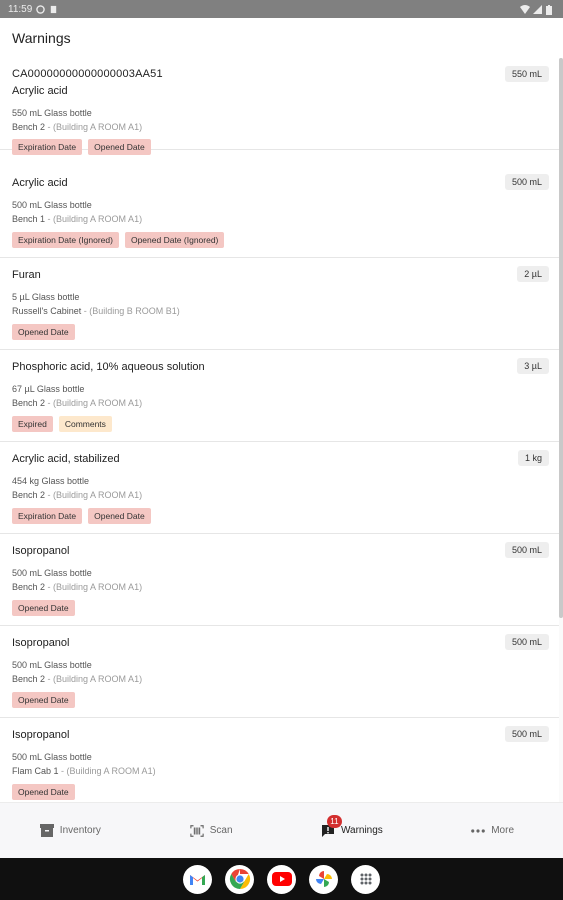  I want to click on nav-more: More, so click(492, 830).